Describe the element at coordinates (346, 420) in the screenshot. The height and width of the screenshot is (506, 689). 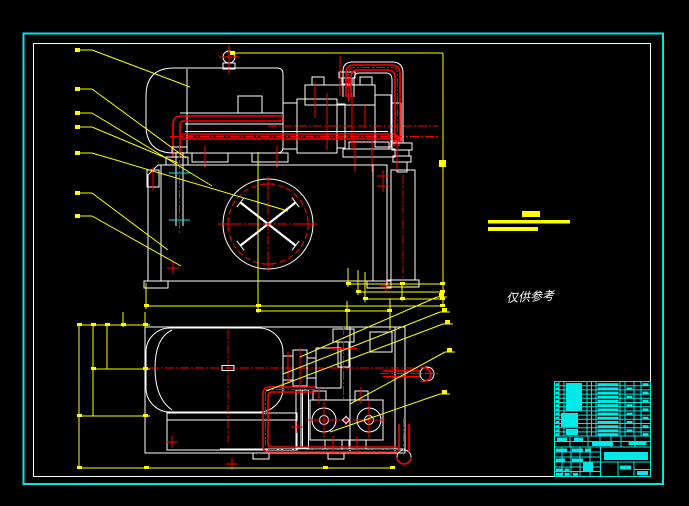
I see `manifold-plan` at that location.